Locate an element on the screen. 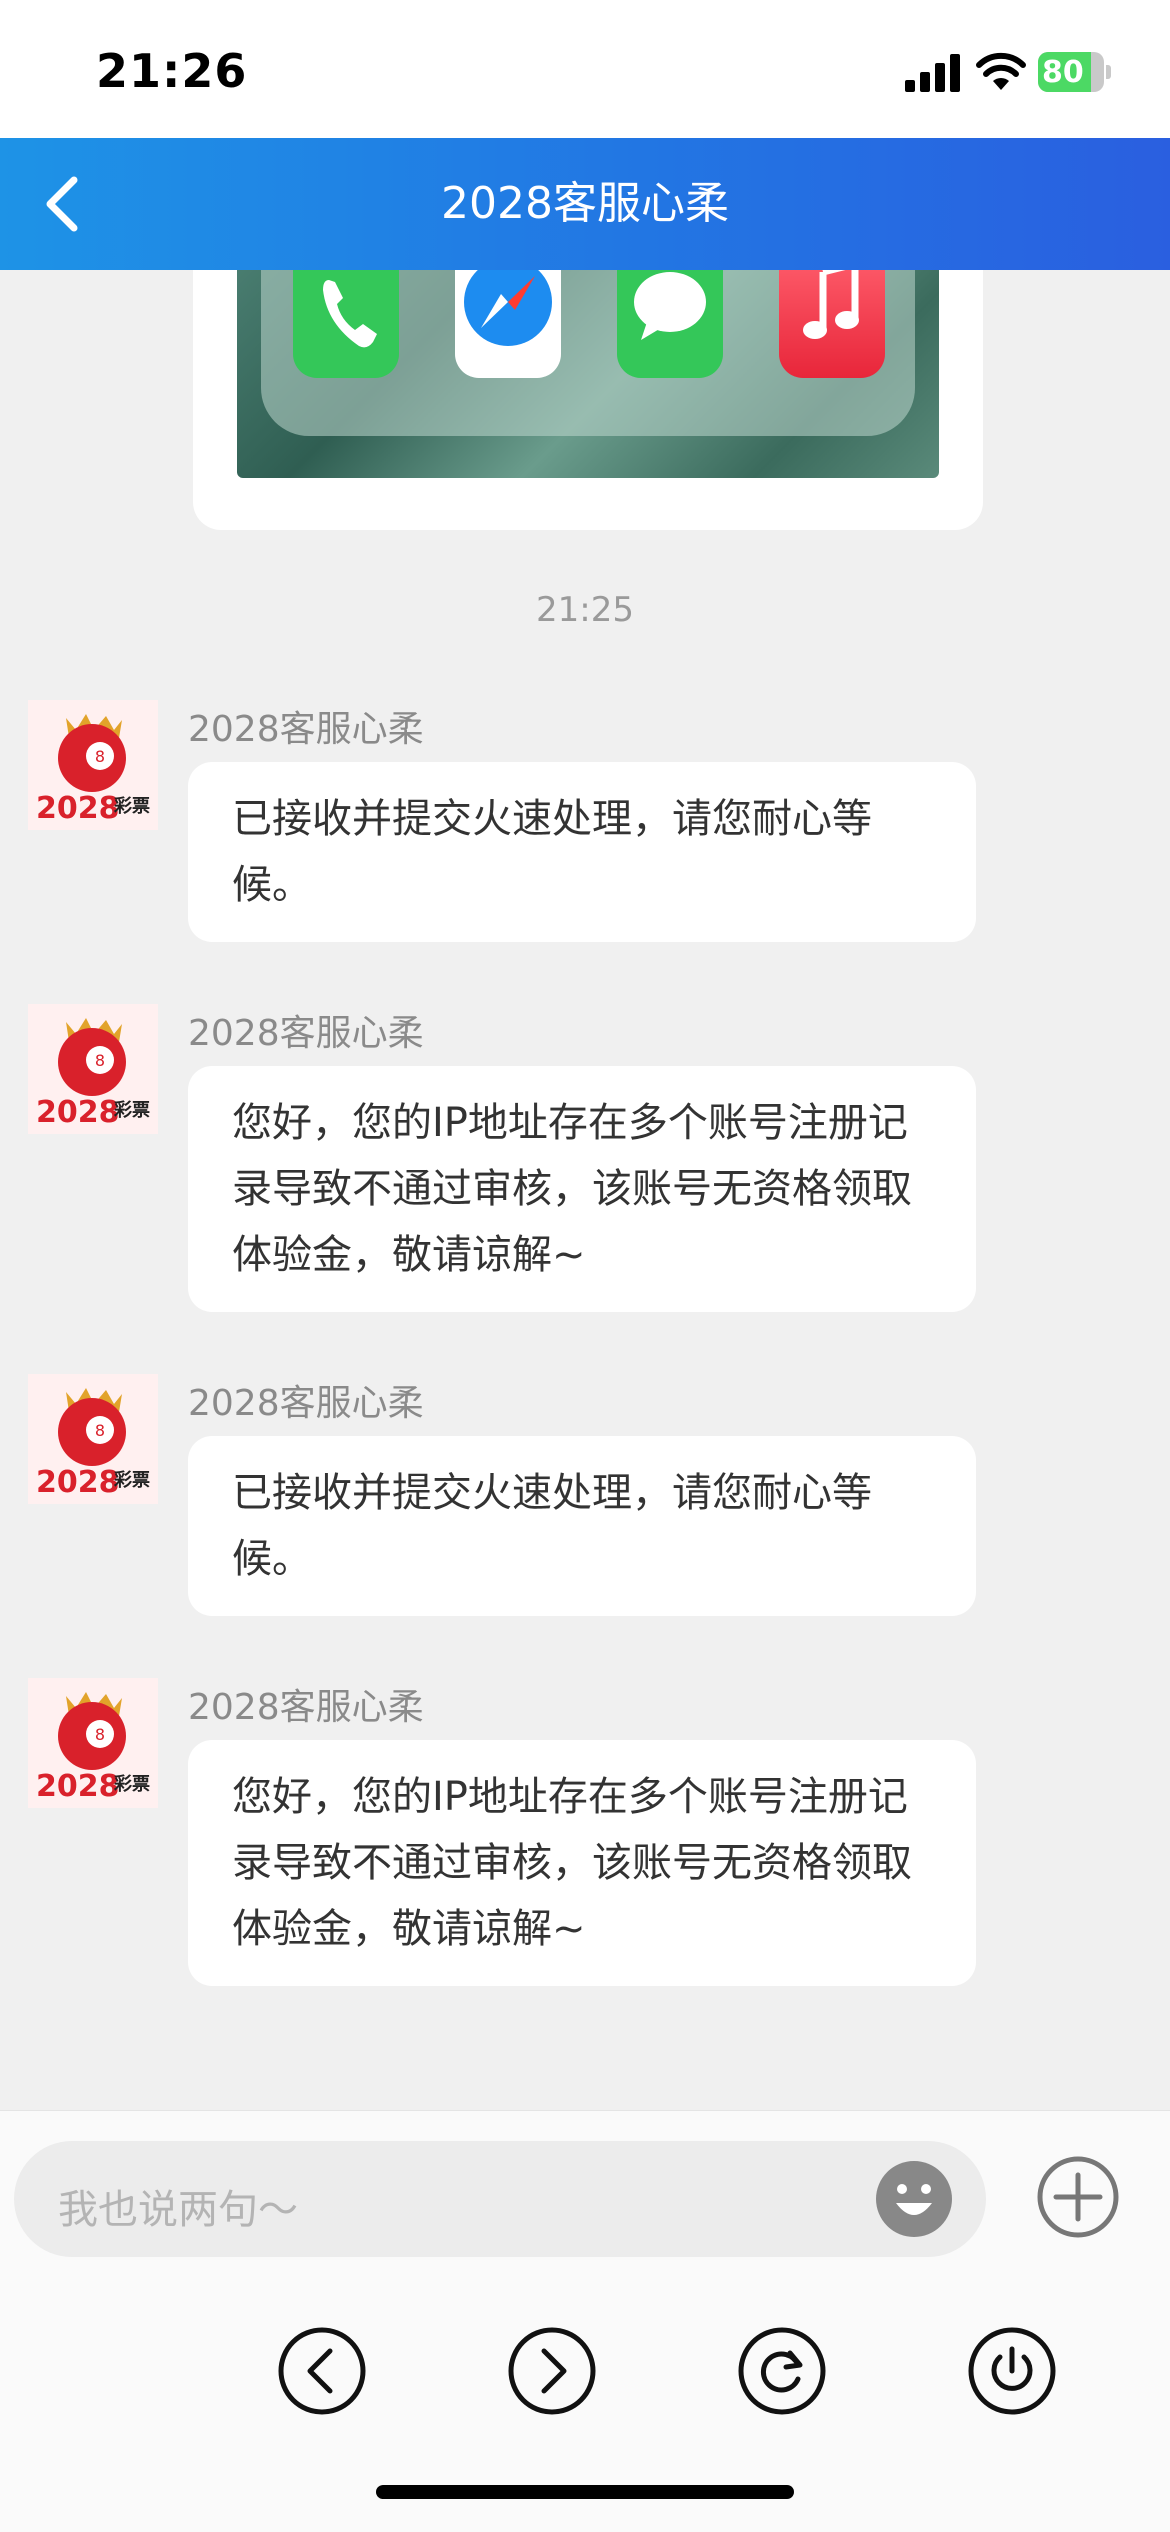  back-arrow-icon is located at coordinates (322, 2371).